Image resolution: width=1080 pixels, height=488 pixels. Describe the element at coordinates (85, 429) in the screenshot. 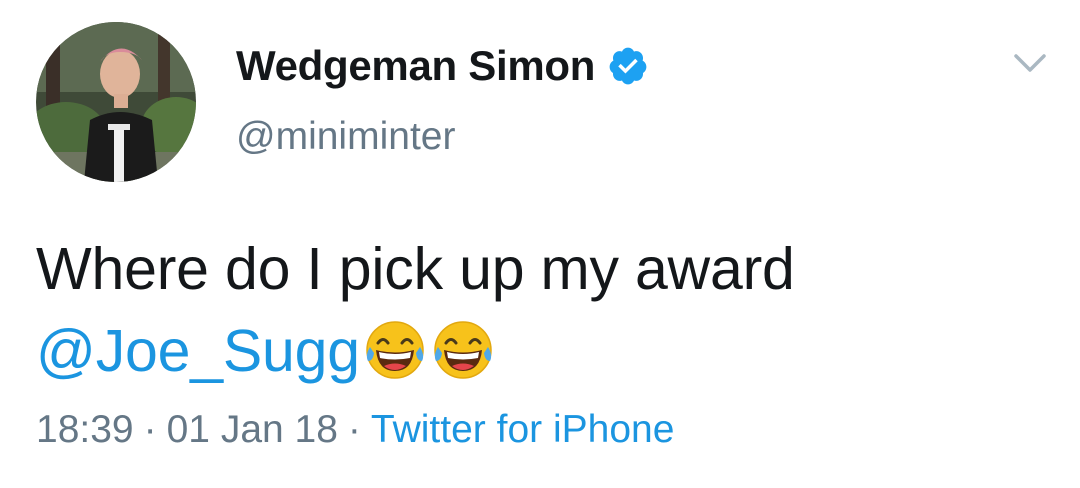

I see `tweet-time: 18:39` at that location.